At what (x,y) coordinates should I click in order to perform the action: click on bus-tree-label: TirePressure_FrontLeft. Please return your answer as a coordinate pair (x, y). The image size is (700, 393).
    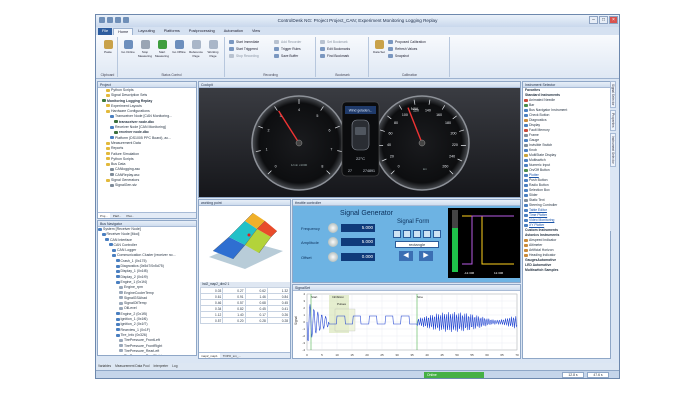
    Looking at the image, I should click on (142, 340).